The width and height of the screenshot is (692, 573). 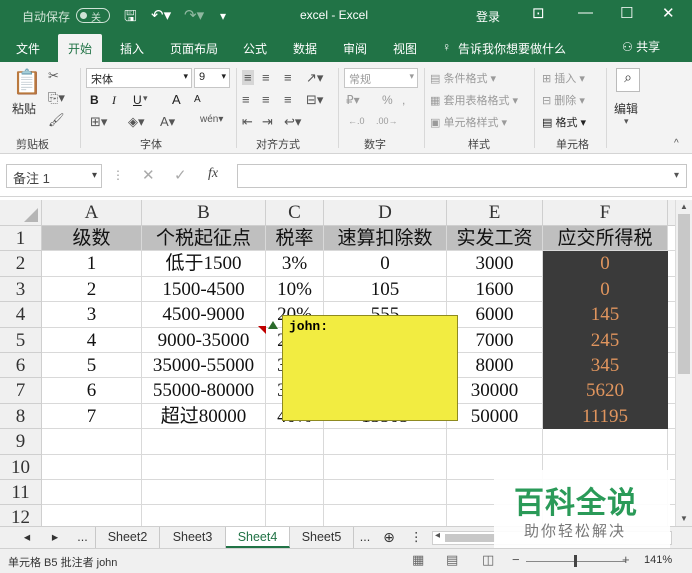 I want to click on tell-me-search: 告诉我你想要做什么, so click(x=512, y=48).